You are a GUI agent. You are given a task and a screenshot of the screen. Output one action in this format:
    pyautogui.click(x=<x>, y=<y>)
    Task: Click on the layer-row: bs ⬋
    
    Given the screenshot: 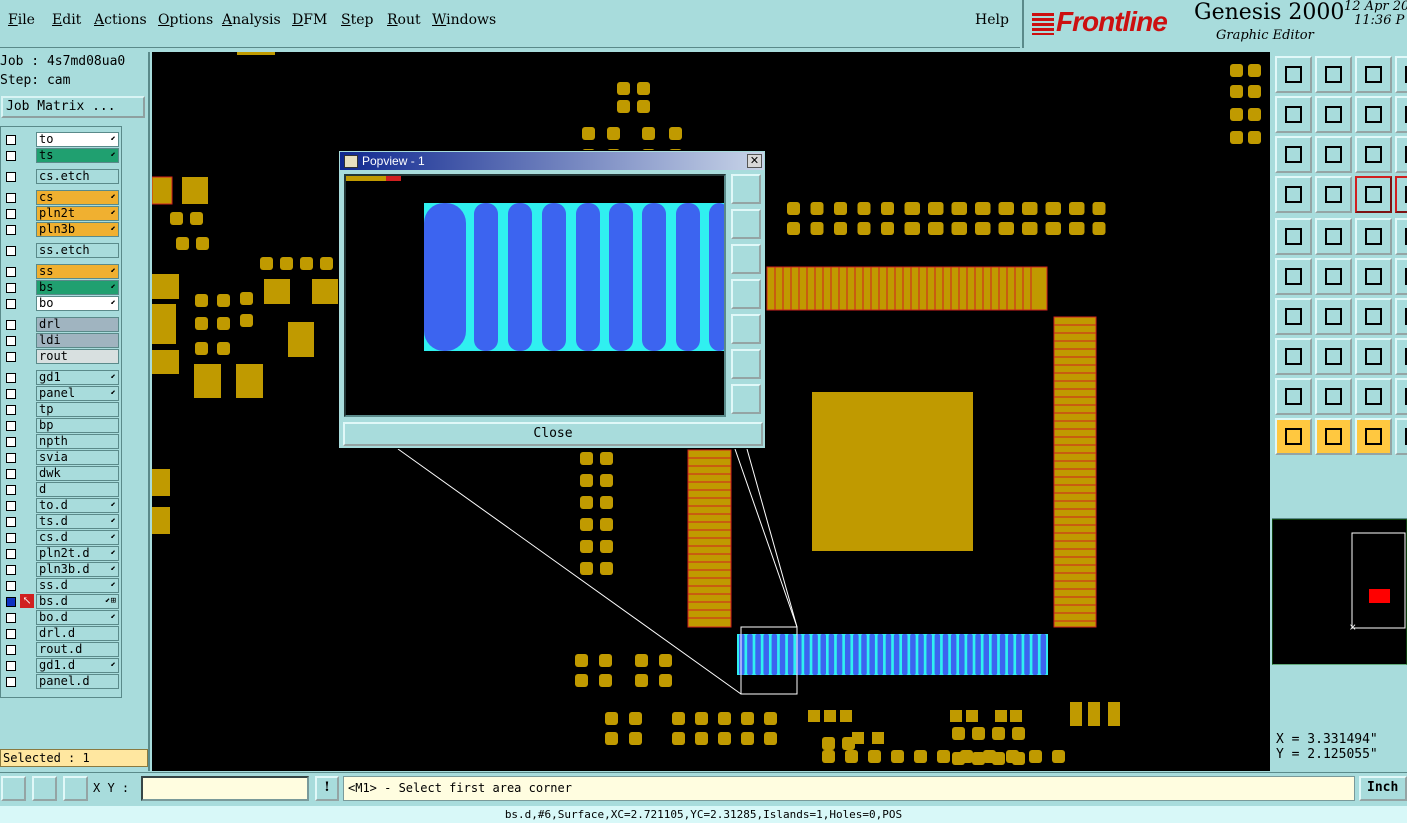 What is the action you would take?
    pyautogui.click(x=62, y=287)
    